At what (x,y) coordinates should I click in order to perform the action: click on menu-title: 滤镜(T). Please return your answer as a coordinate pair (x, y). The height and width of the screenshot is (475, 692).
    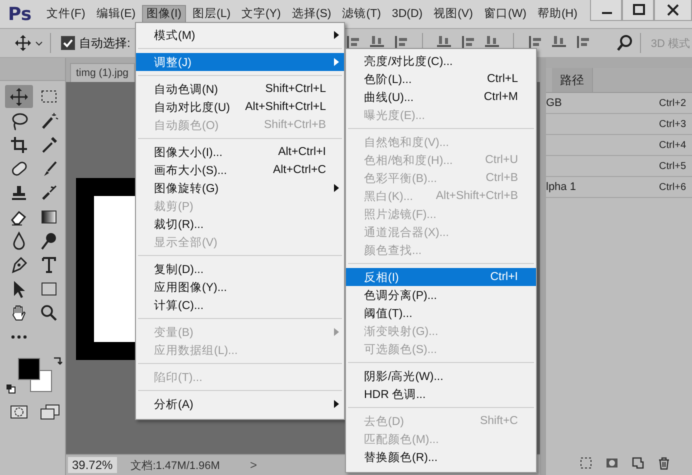
    Looking at the image, I should click on (361, 14).